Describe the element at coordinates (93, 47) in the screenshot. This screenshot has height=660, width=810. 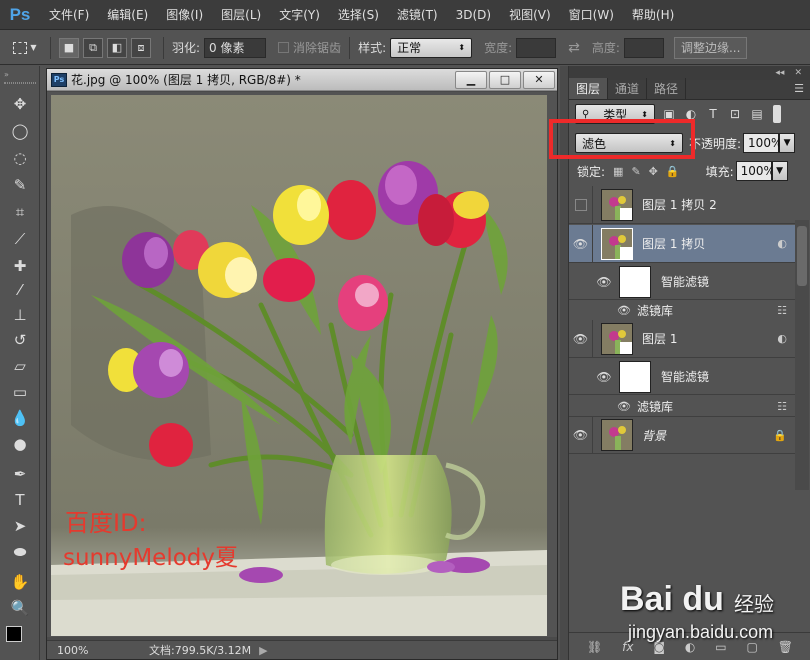
I see `add-selection-icon: ⧉` at that location.